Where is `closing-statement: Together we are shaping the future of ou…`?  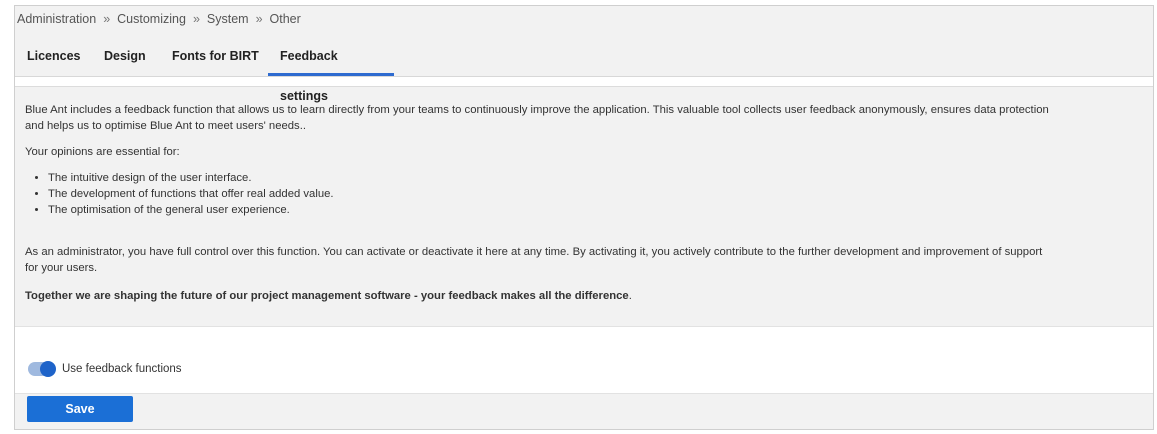
closing-statement: Together we are shaping the future of ou… is located at coordinates (327, 296).